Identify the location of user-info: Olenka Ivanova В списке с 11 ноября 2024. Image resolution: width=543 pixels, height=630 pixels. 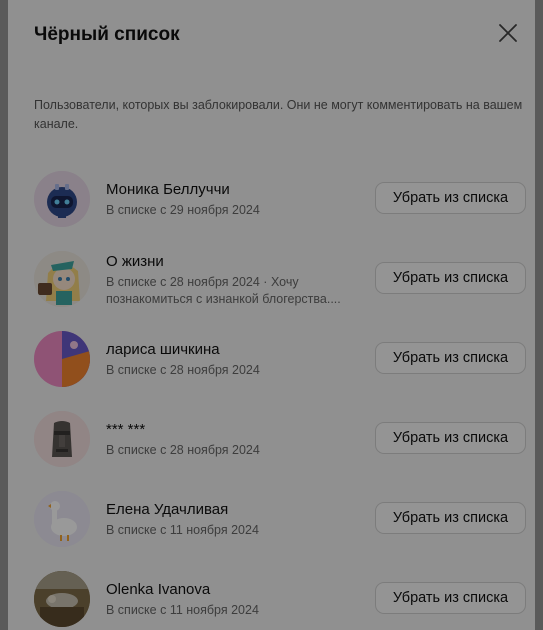
(231, 599).